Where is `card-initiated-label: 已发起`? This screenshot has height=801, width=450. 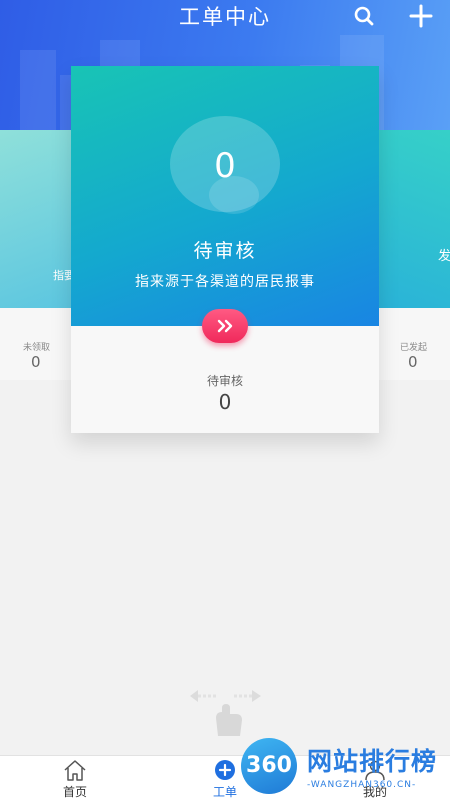
card-initiated-label: 已发起 is located at coordinates (414, 348).